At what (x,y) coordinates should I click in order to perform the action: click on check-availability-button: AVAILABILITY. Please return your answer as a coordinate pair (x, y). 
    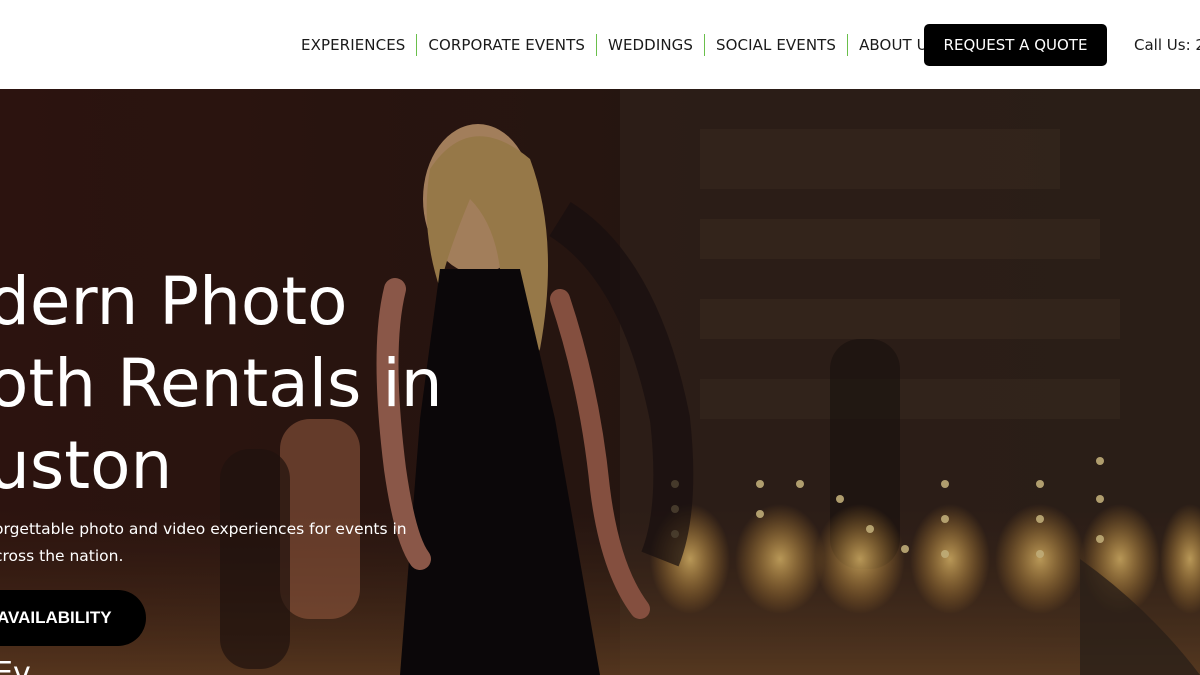
    Looking at the image, I should click on (73, 618).